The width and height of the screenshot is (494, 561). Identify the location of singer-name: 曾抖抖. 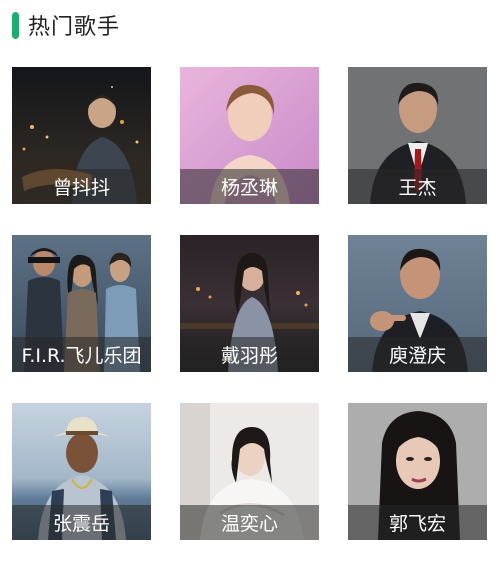
(81, 188).